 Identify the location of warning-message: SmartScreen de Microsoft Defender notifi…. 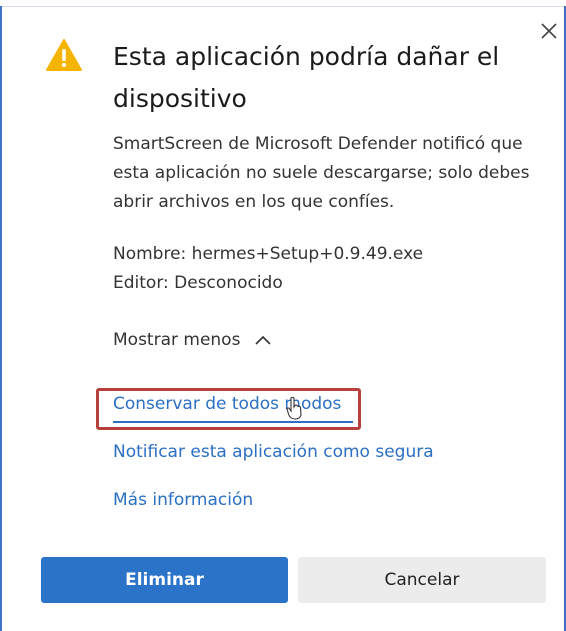
(321, 173).